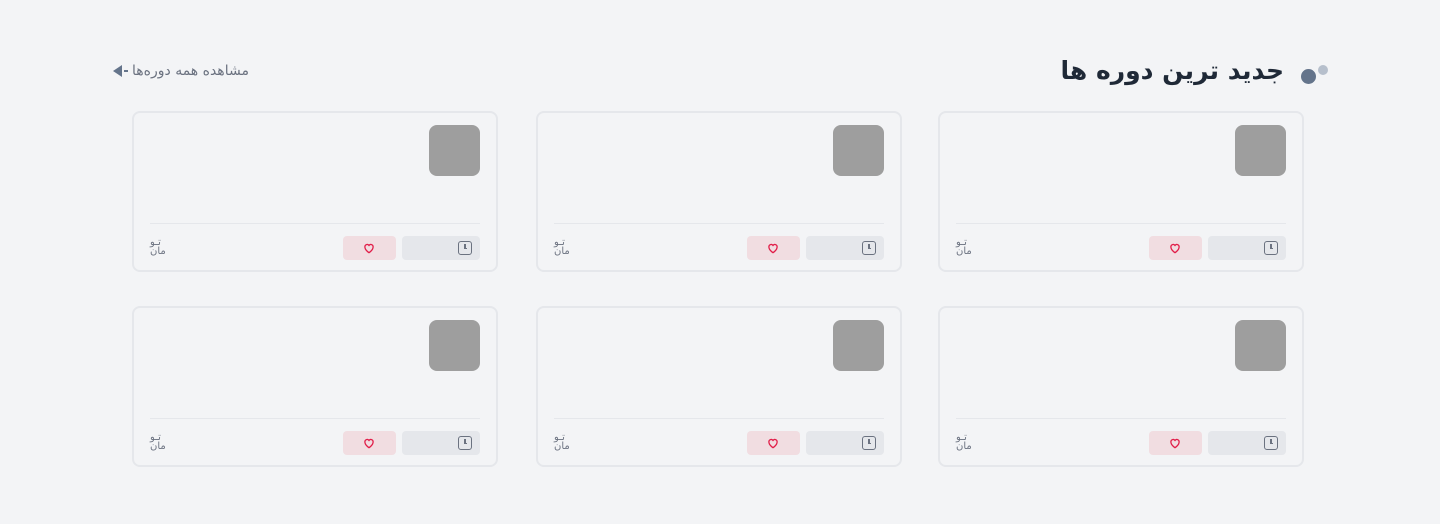 This screenshot has height=524, width=1440. Describe the element at coordinates (190, 71) in the screenshot. I see `see-all-label: مشاهده همه دوره‌ها` at that location.